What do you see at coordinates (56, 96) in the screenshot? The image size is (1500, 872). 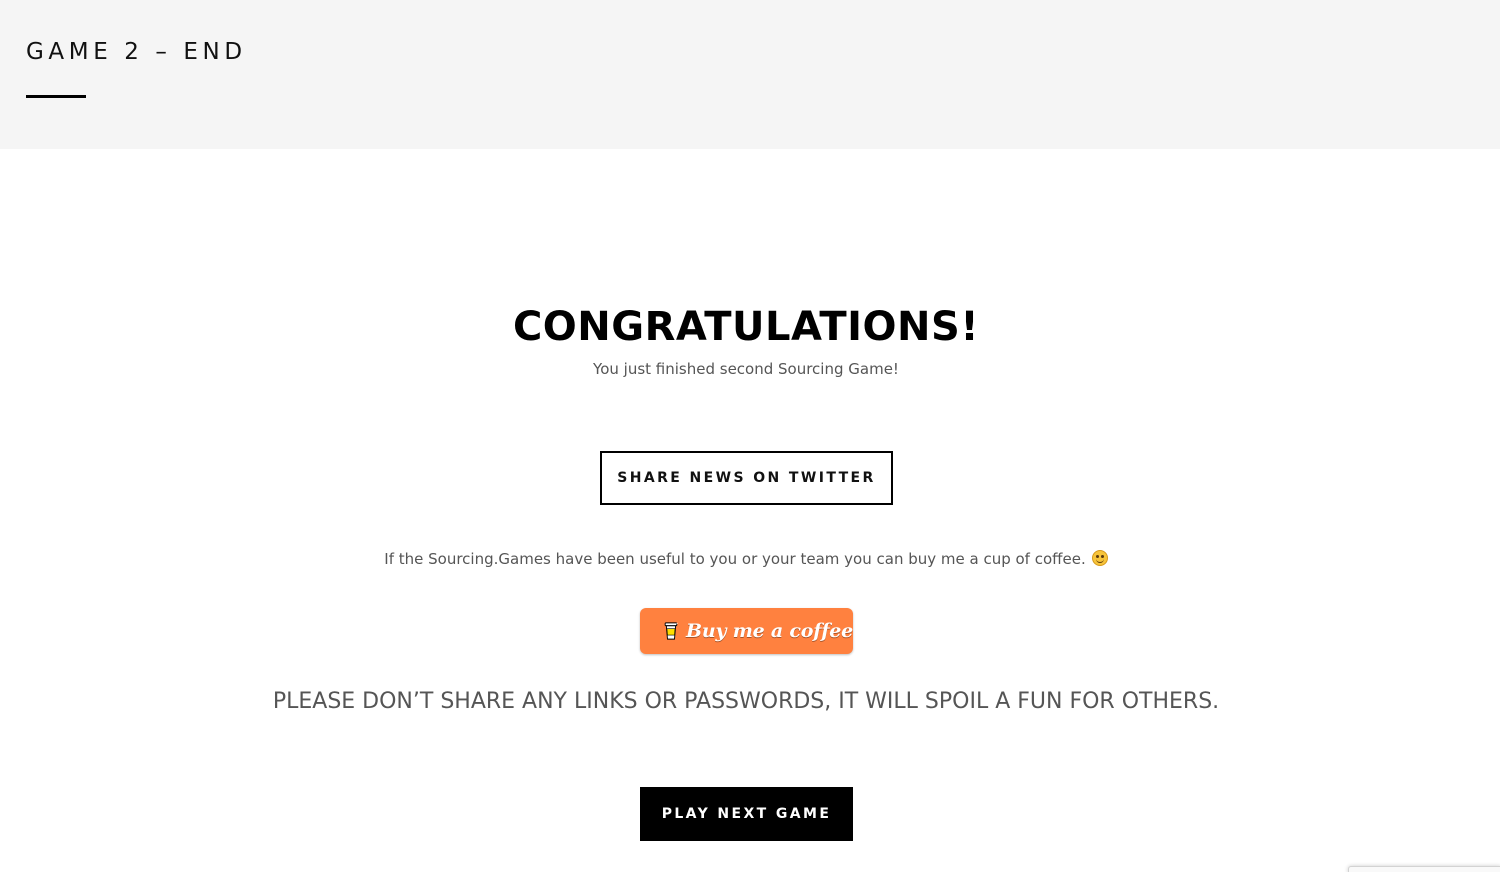 I see `title-underline` at bounding box center [56, 96].